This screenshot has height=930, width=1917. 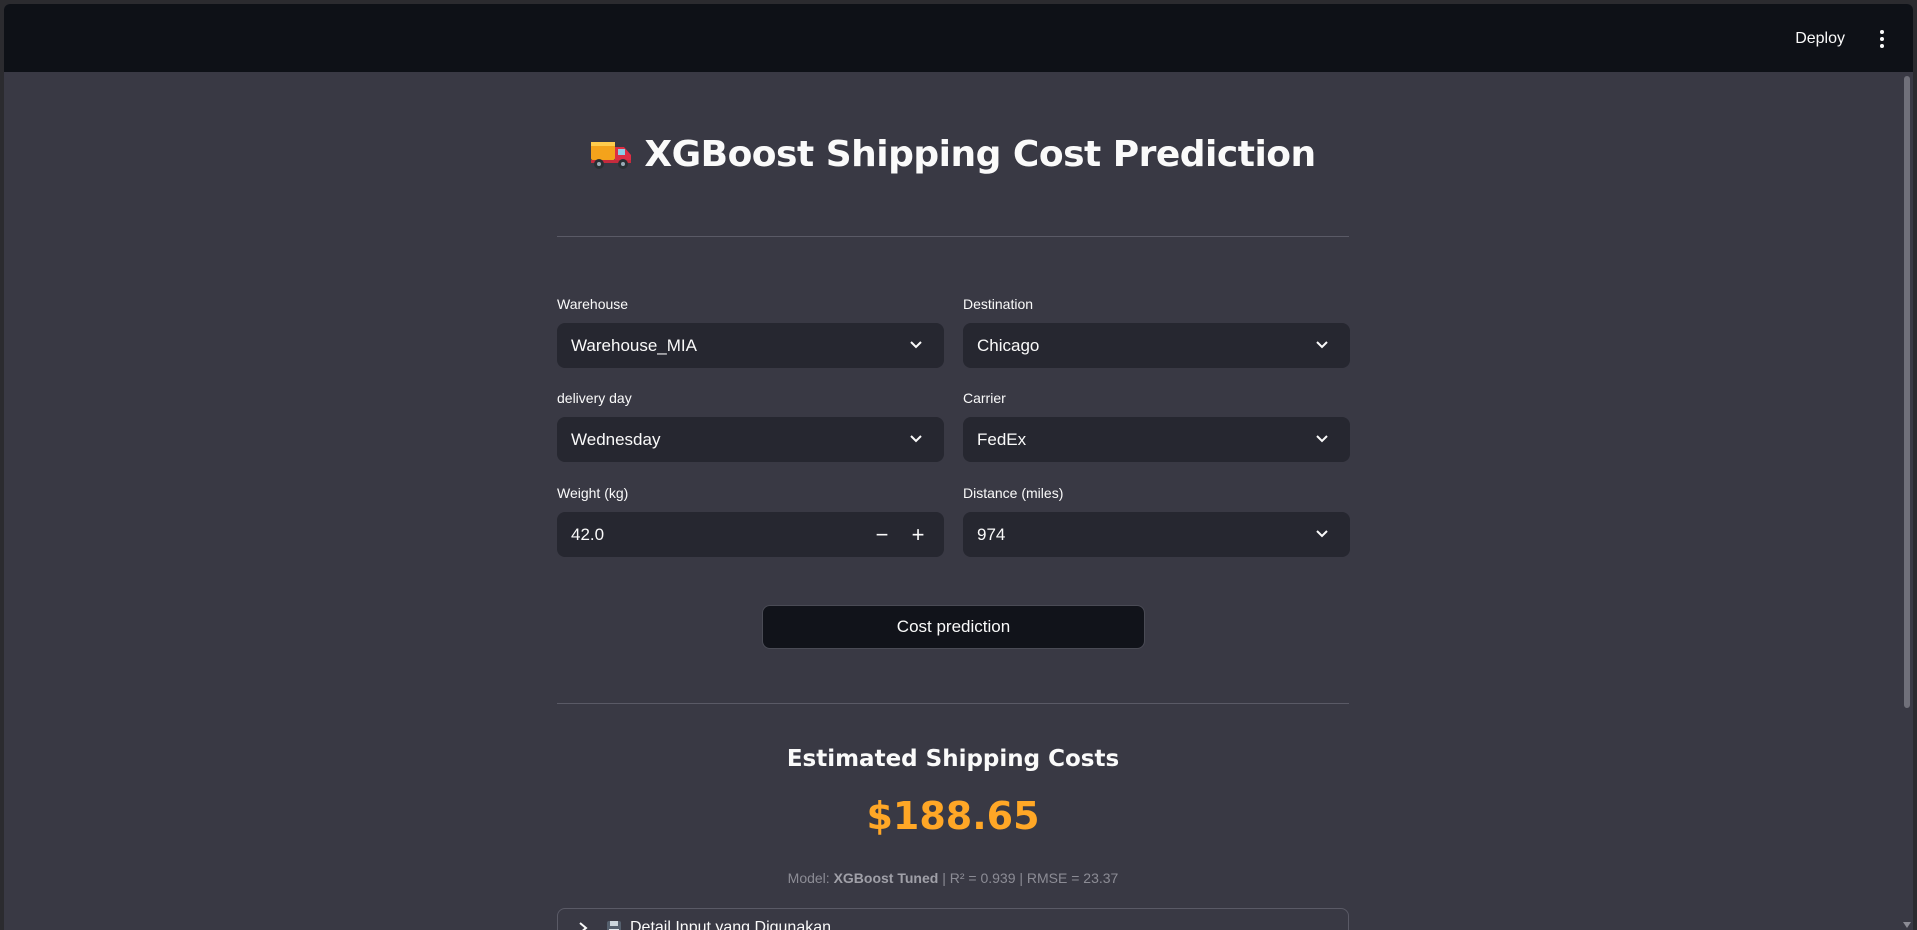 I want to click on warehouse-label: Warehouse, so click(x=593, y=304).